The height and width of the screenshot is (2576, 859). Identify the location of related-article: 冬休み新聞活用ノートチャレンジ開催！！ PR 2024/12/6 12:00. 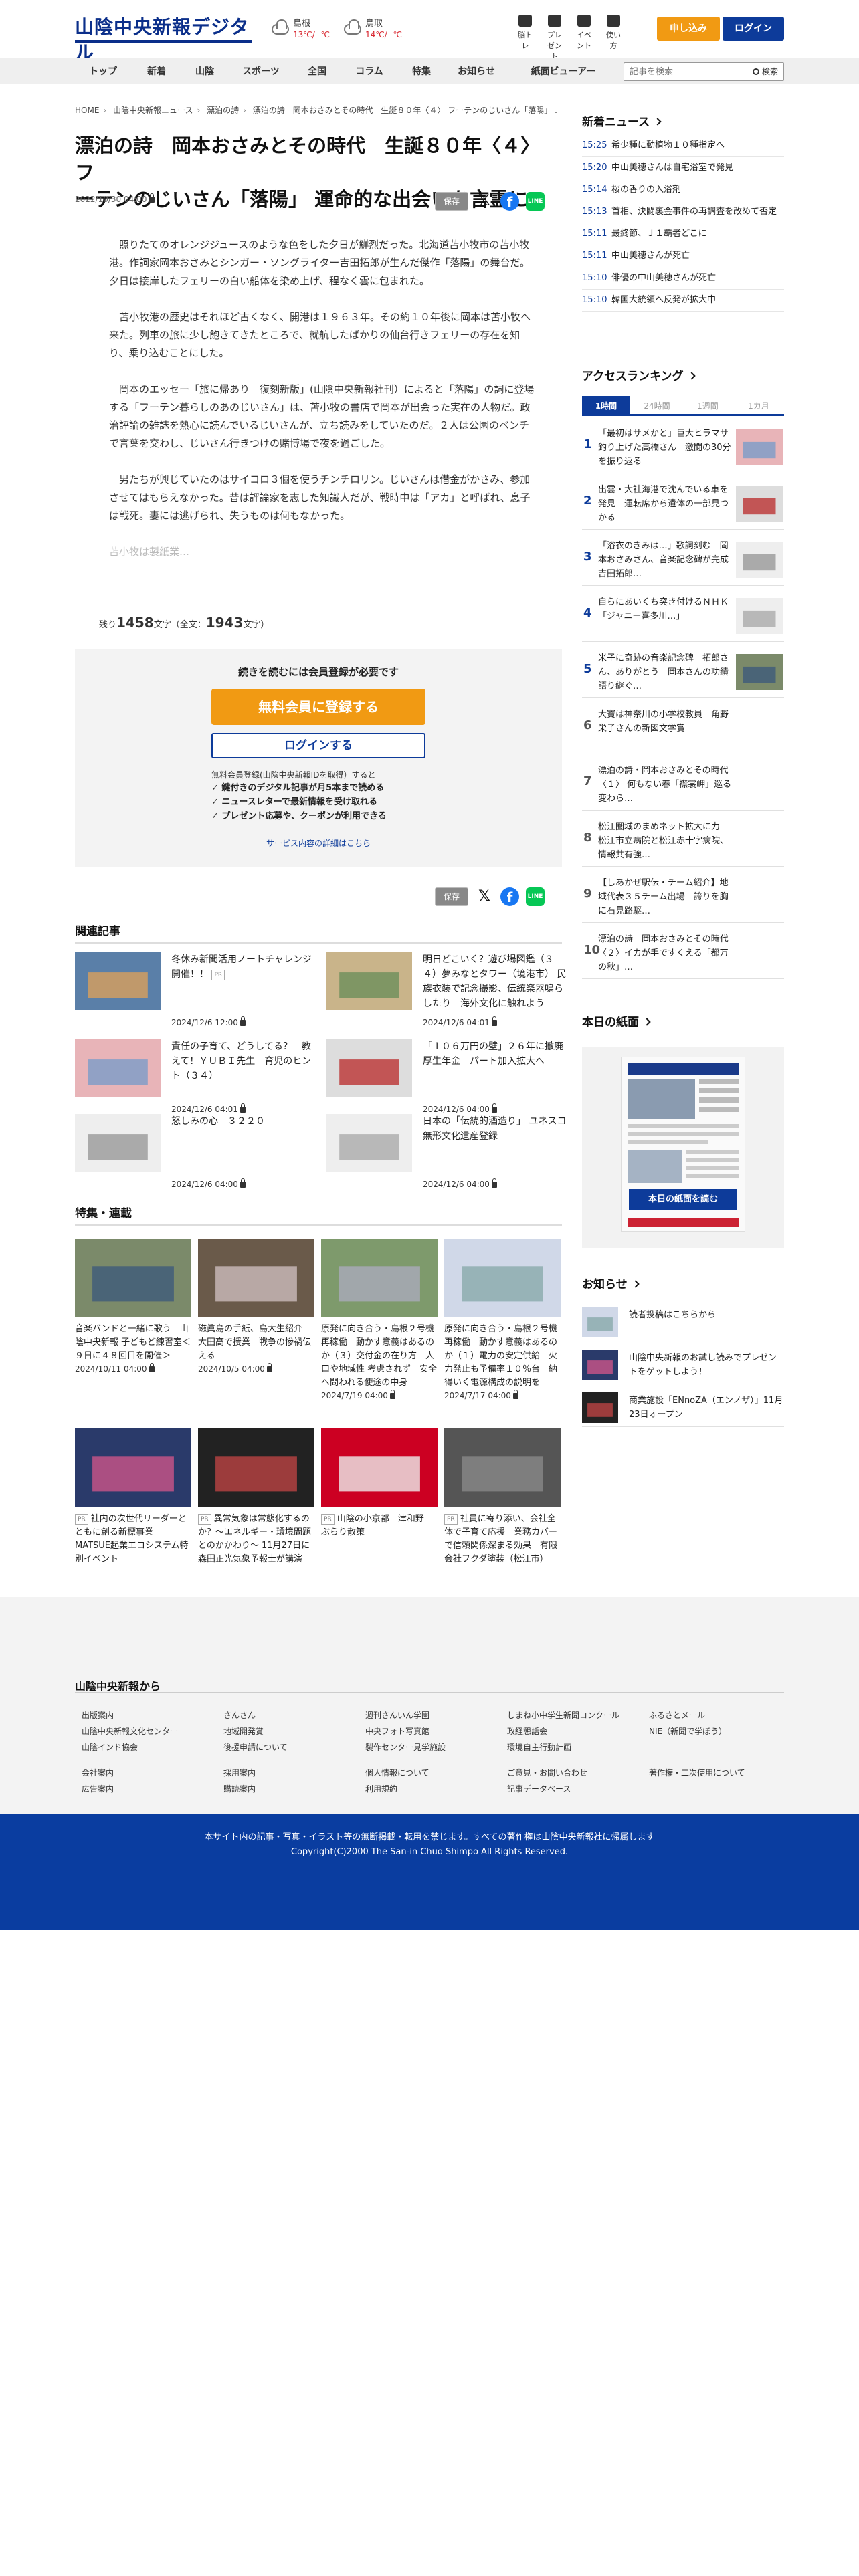
(197, 989).